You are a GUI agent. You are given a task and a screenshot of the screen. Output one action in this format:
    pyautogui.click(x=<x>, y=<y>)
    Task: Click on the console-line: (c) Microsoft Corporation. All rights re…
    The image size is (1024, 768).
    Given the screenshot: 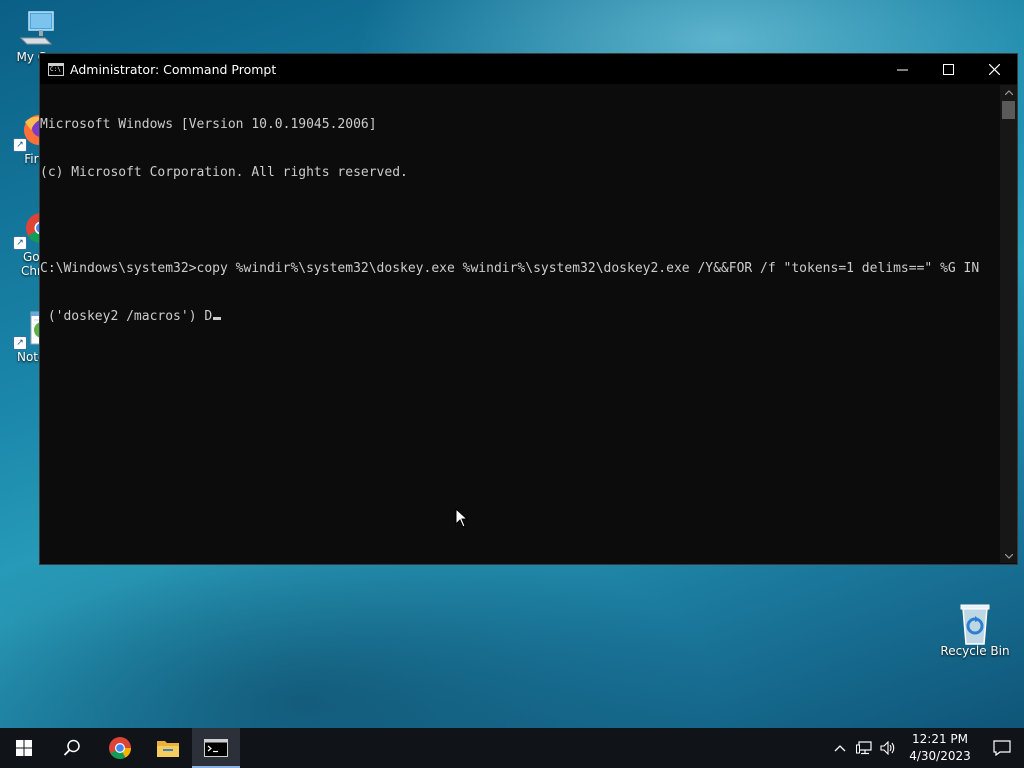 What is the action you would take?
    pyautogui.click(x=224, y=172)
    